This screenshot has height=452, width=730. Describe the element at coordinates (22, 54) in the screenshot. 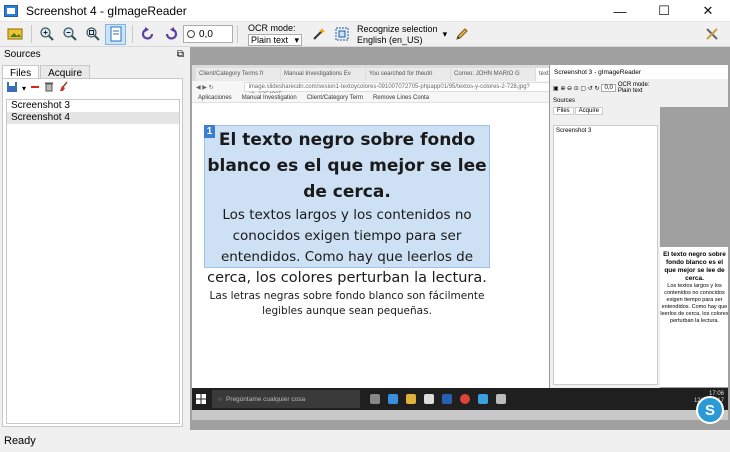

I see `sources-title: Sources` at that location.